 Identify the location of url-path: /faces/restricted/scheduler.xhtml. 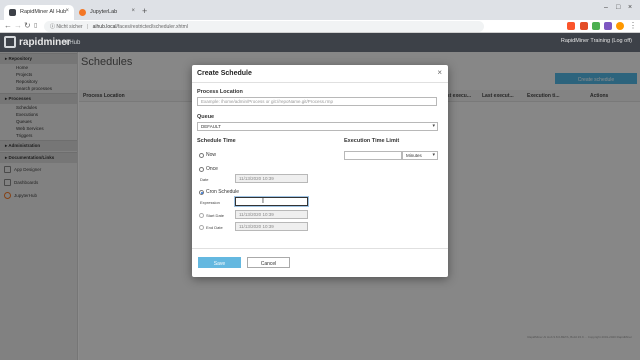
(152, 27).